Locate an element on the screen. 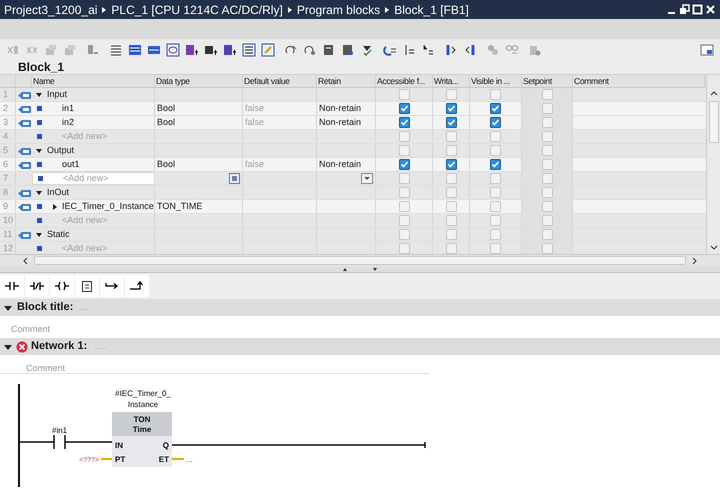  column-header: Default value is located at coordinates (280, 81).